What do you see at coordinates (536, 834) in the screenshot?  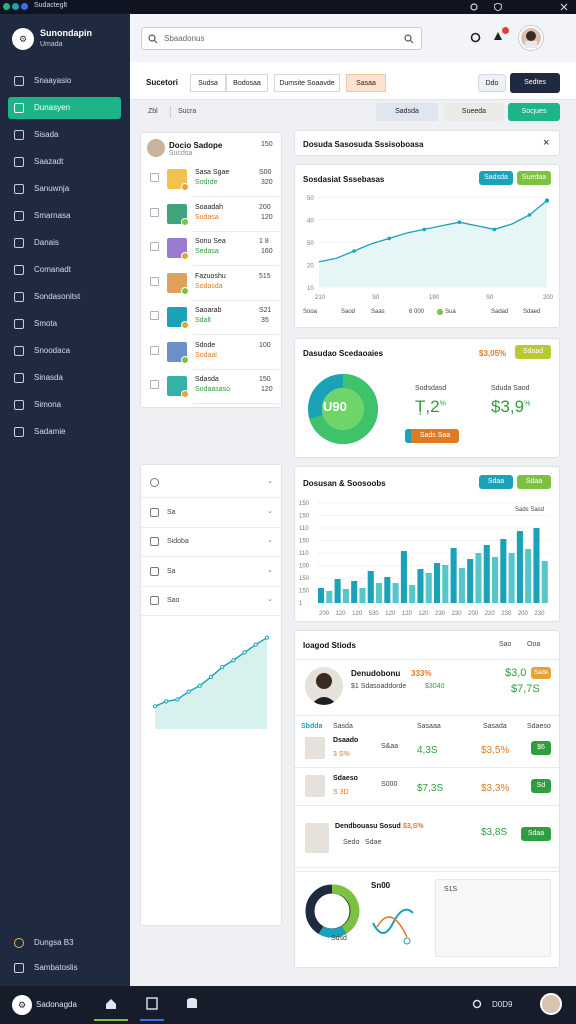 I see `row-action-button: Sdaa` at bounding box center [536, 834].